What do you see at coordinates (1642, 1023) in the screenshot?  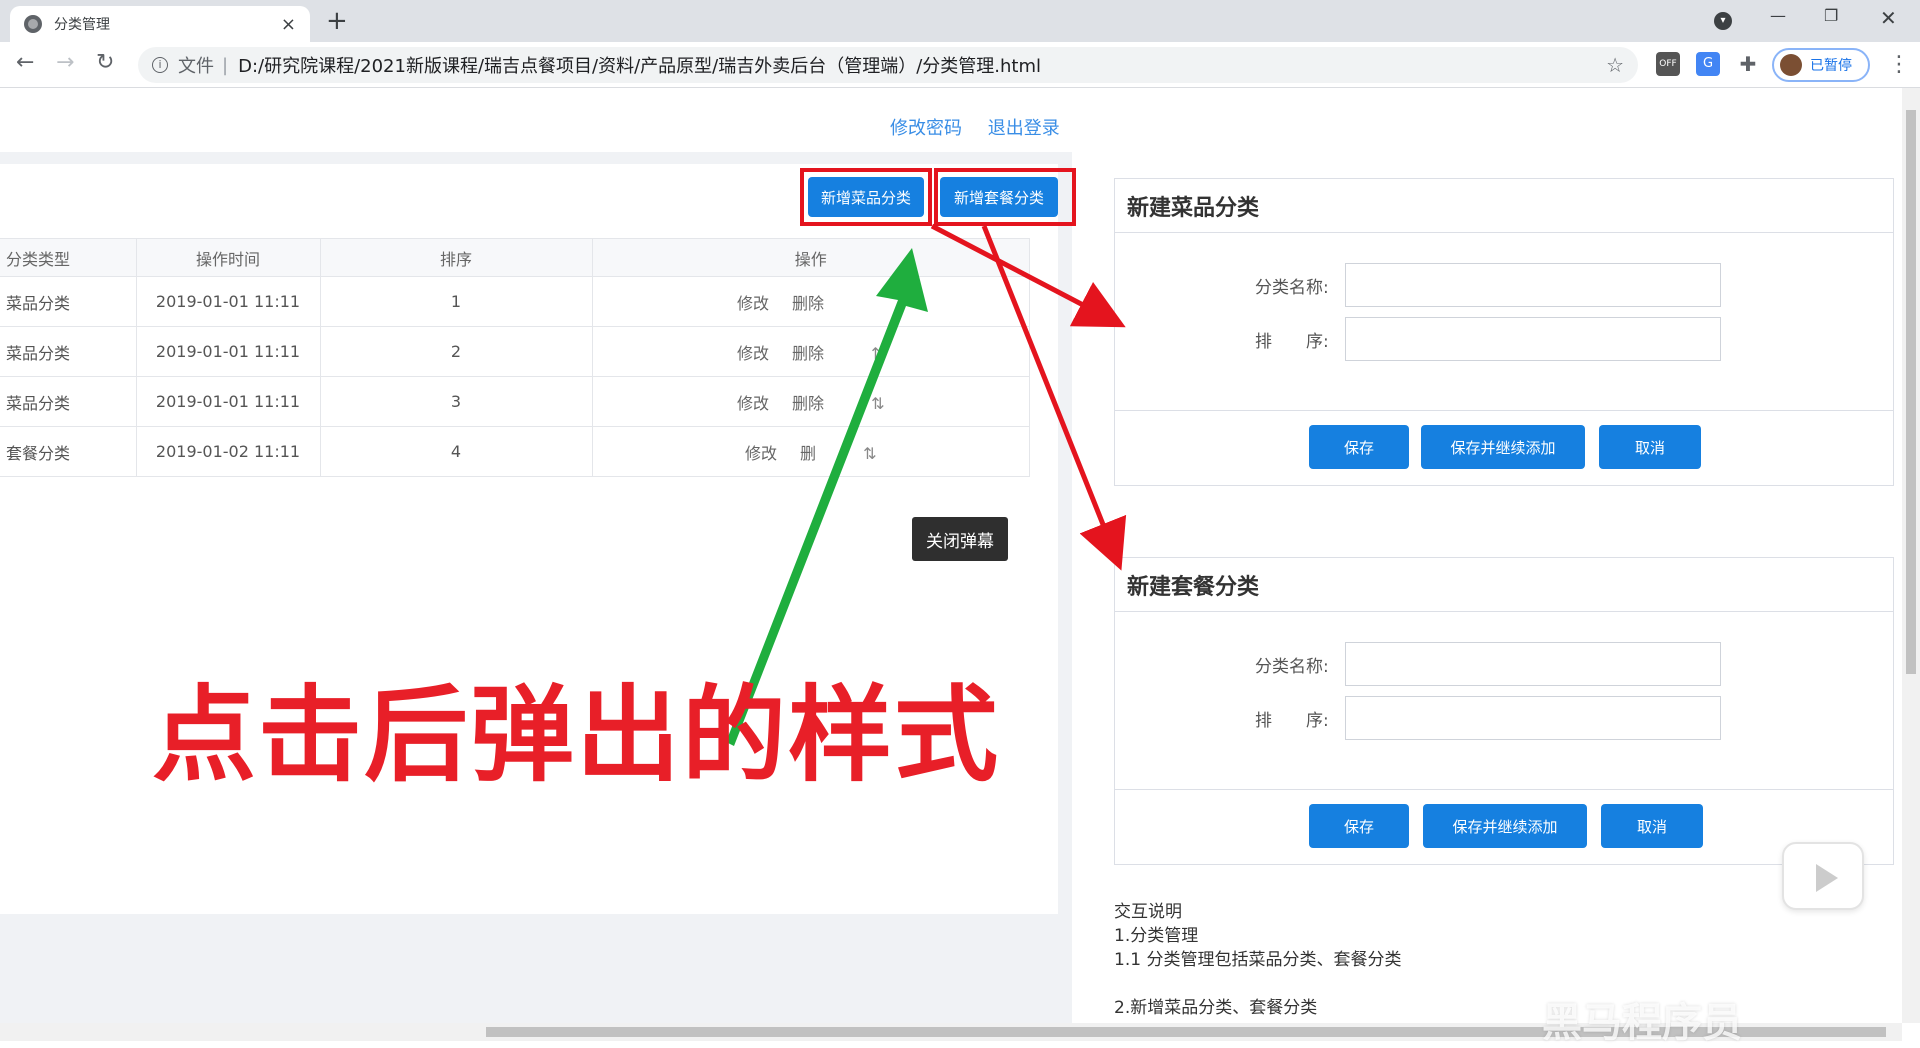 I see `watermark: 黑马程序员` at bounding box center [1642, 1023].